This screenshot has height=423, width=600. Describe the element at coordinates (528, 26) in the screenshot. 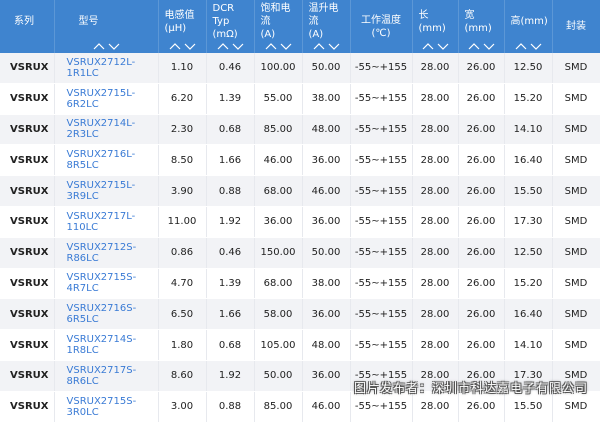

I see `col-header-height: 高(mm)` at that location.